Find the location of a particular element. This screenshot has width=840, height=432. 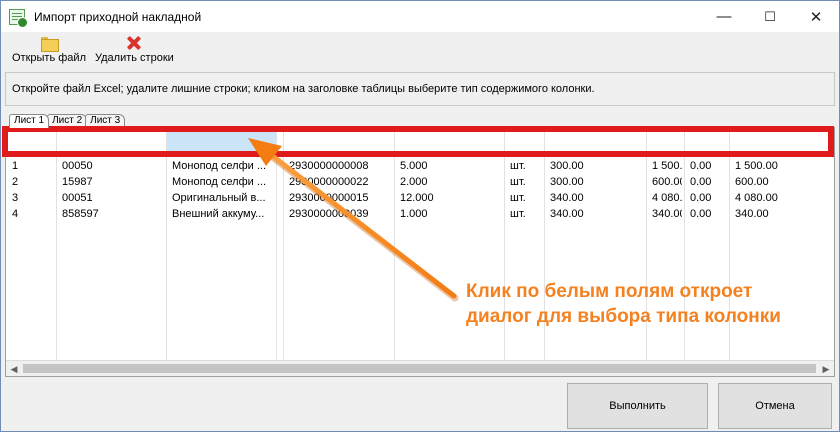

horizontal-scrollbar: ◀ ▶ is located at coordinates (420, 368).